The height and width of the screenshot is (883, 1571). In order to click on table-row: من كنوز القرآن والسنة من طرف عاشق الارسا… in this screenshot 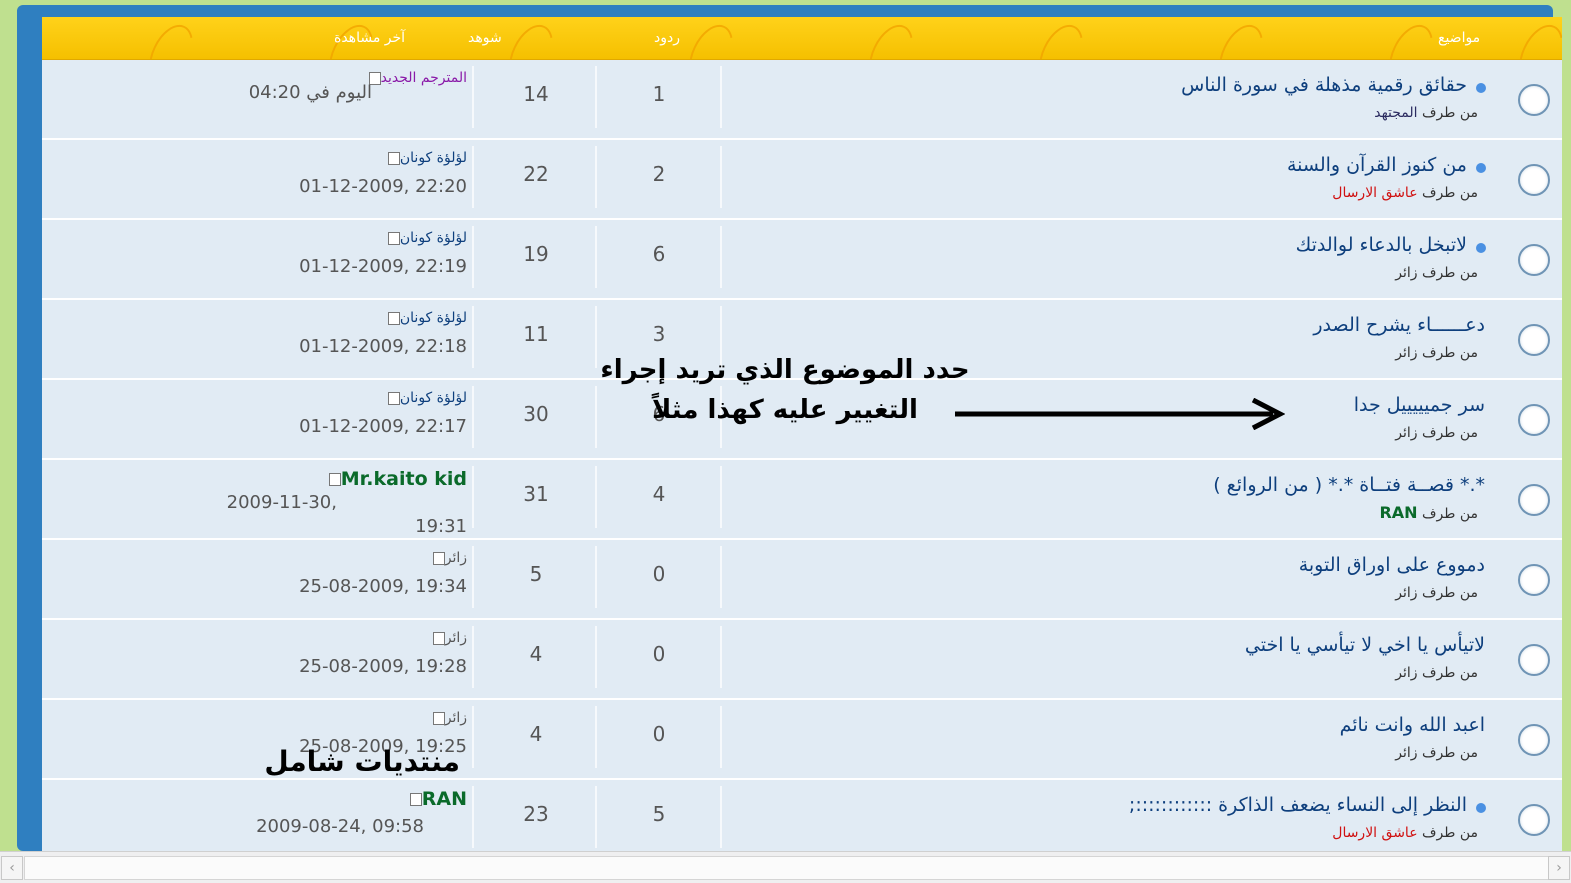, I will do `click(802, 180)`.